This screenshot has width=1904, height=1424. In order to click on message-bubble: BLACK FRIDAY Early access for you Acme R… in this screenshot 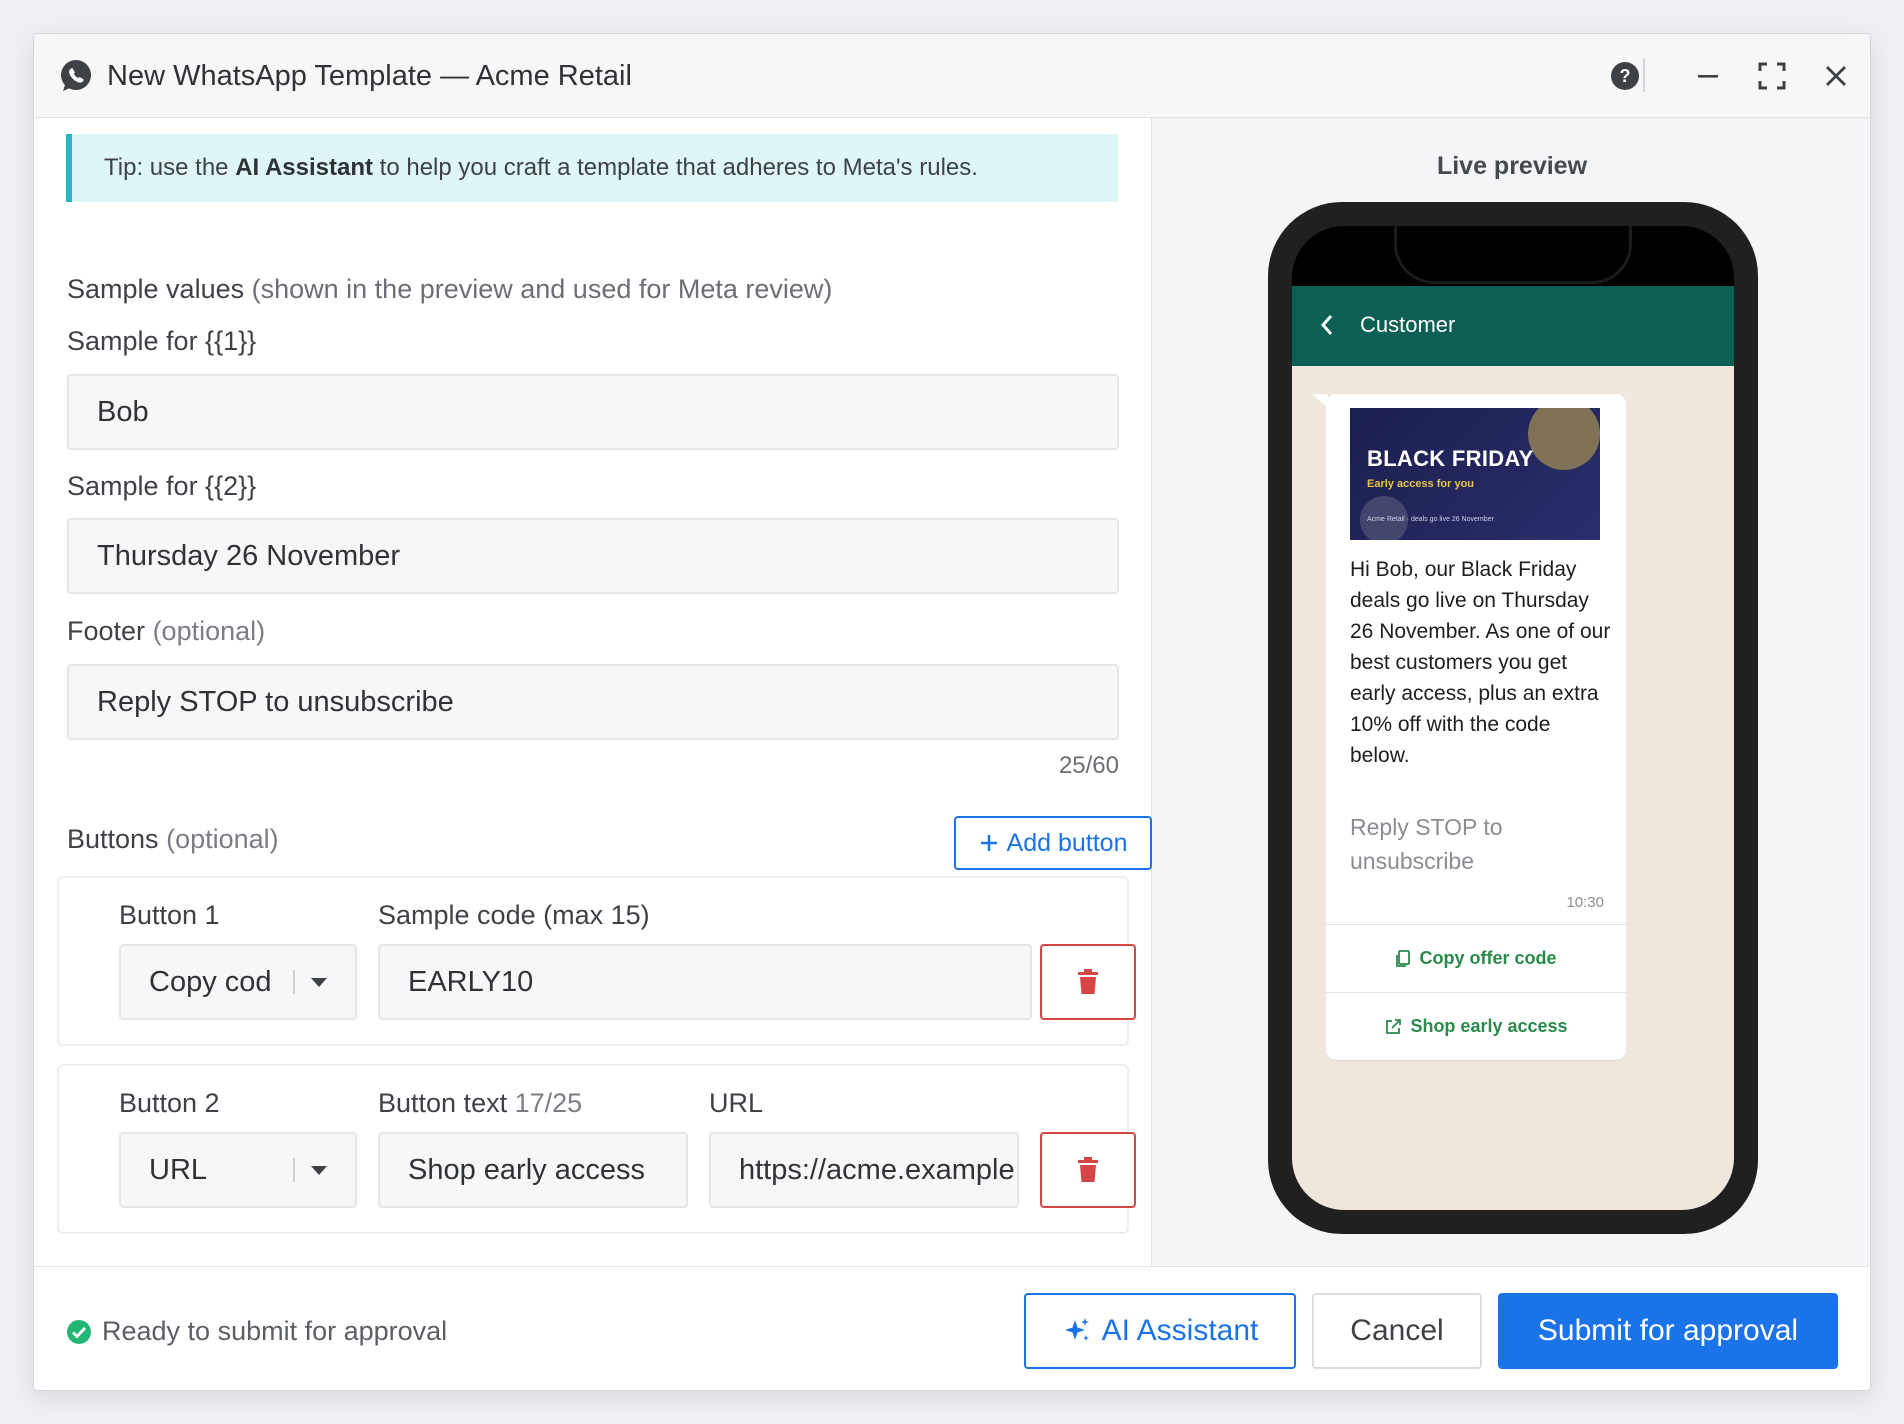, I will do `click(1476, 727)`.